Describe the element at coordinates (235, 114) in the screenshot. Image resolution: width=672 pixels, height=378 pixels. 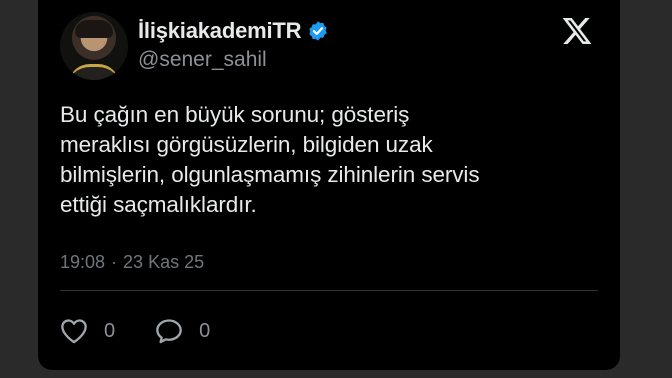
I see `tweet-text-line: Bu çağın en büyük sorunu; gösteriş` at that location.